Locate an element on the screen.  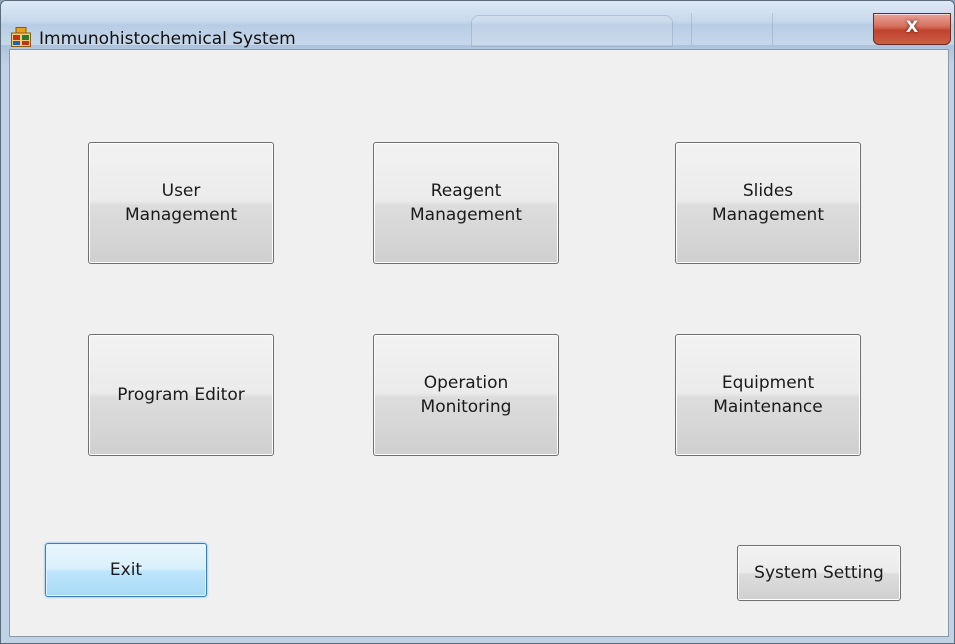
reagent-management-button: Reagent Management is located at coordinates (466, 203).